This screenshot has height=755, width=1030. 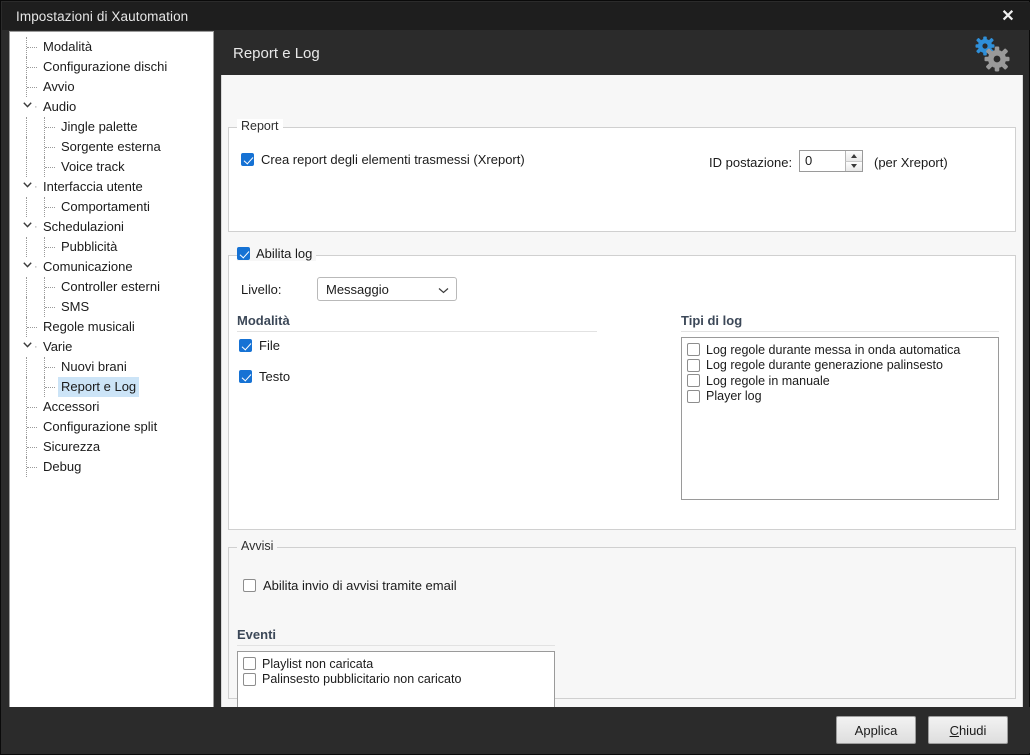 What do you see at coordinates (261, 289) in the screenshot?
I see `livello-label: Livello:` at bounding box center [261, 289].